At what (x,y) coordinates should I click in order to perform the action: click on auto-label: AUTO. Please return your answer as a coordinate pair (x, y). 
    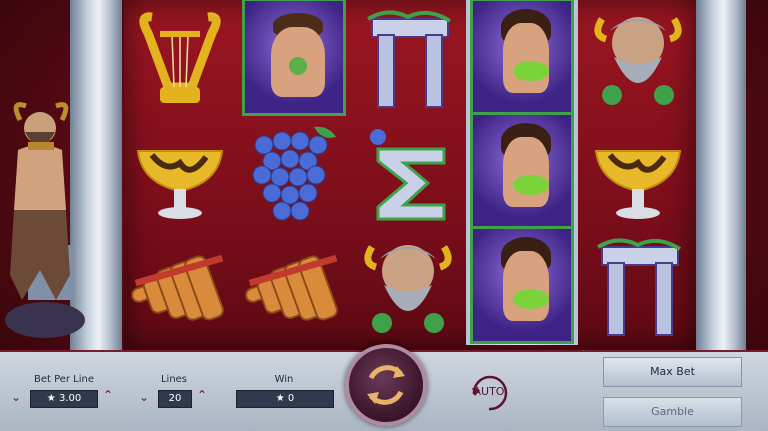
    Looking at the image, I should click on (489, 391).